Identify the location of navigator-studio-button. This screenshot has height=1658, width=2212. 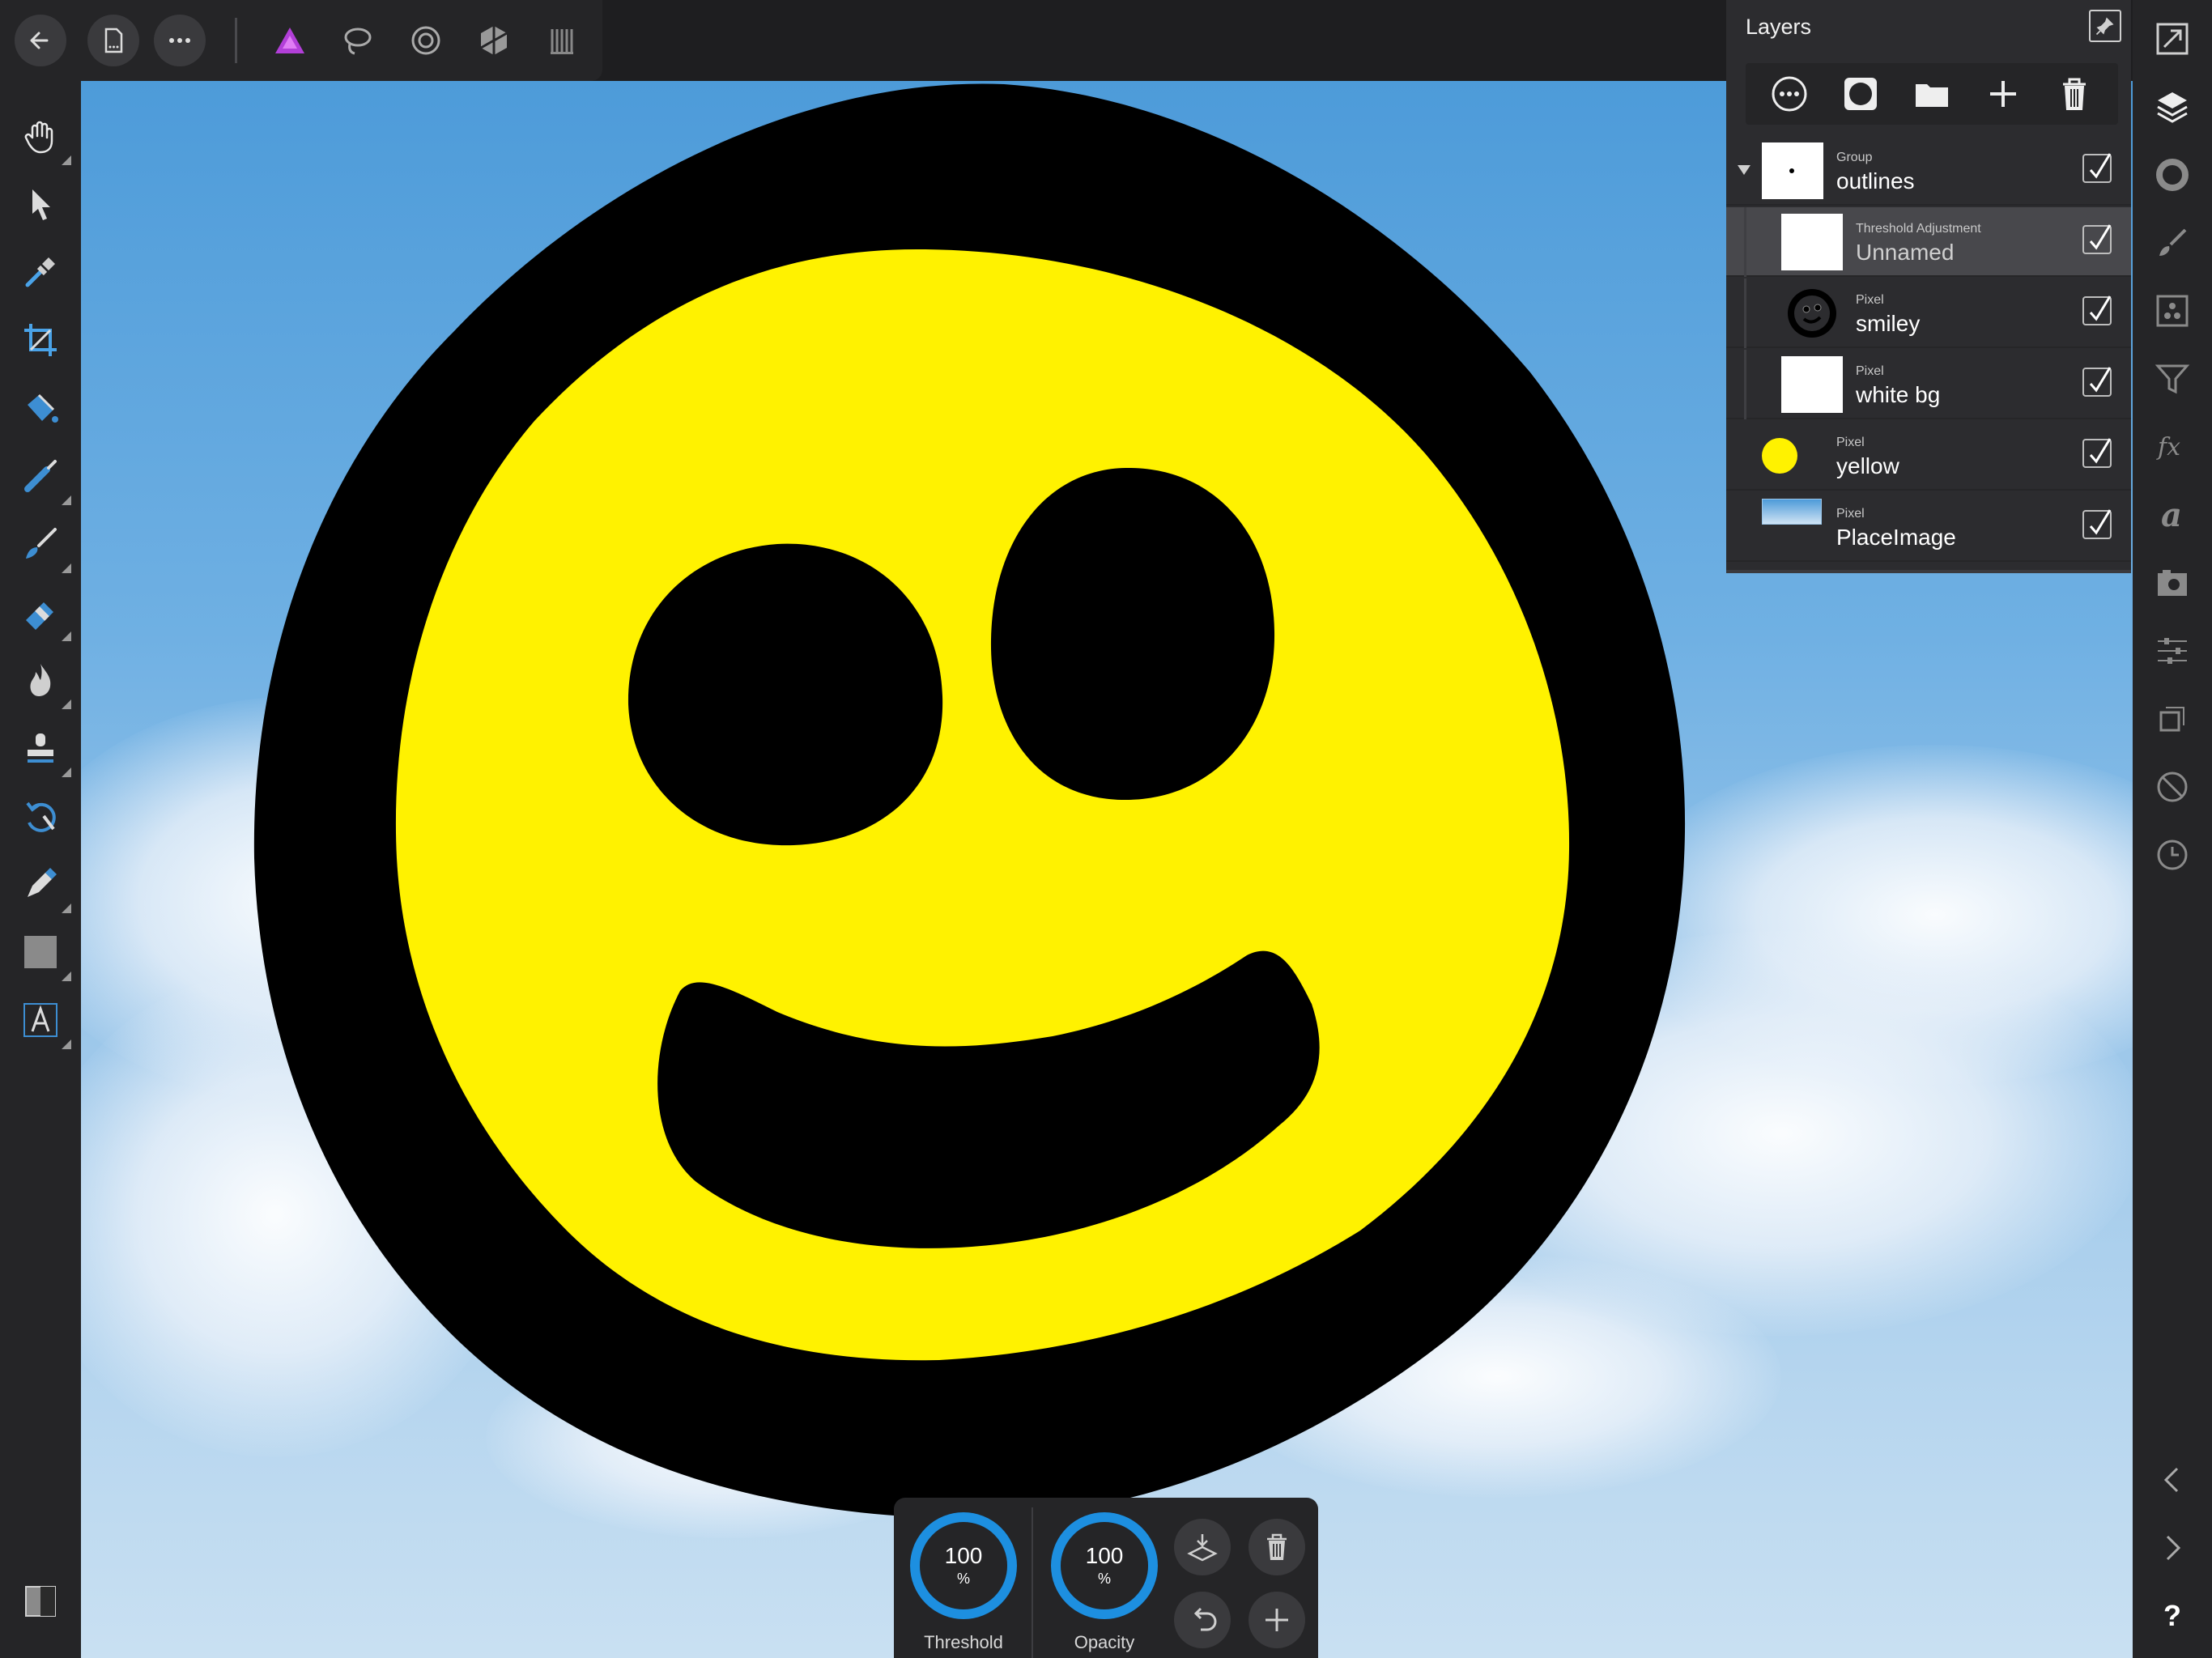
(2172, 38).